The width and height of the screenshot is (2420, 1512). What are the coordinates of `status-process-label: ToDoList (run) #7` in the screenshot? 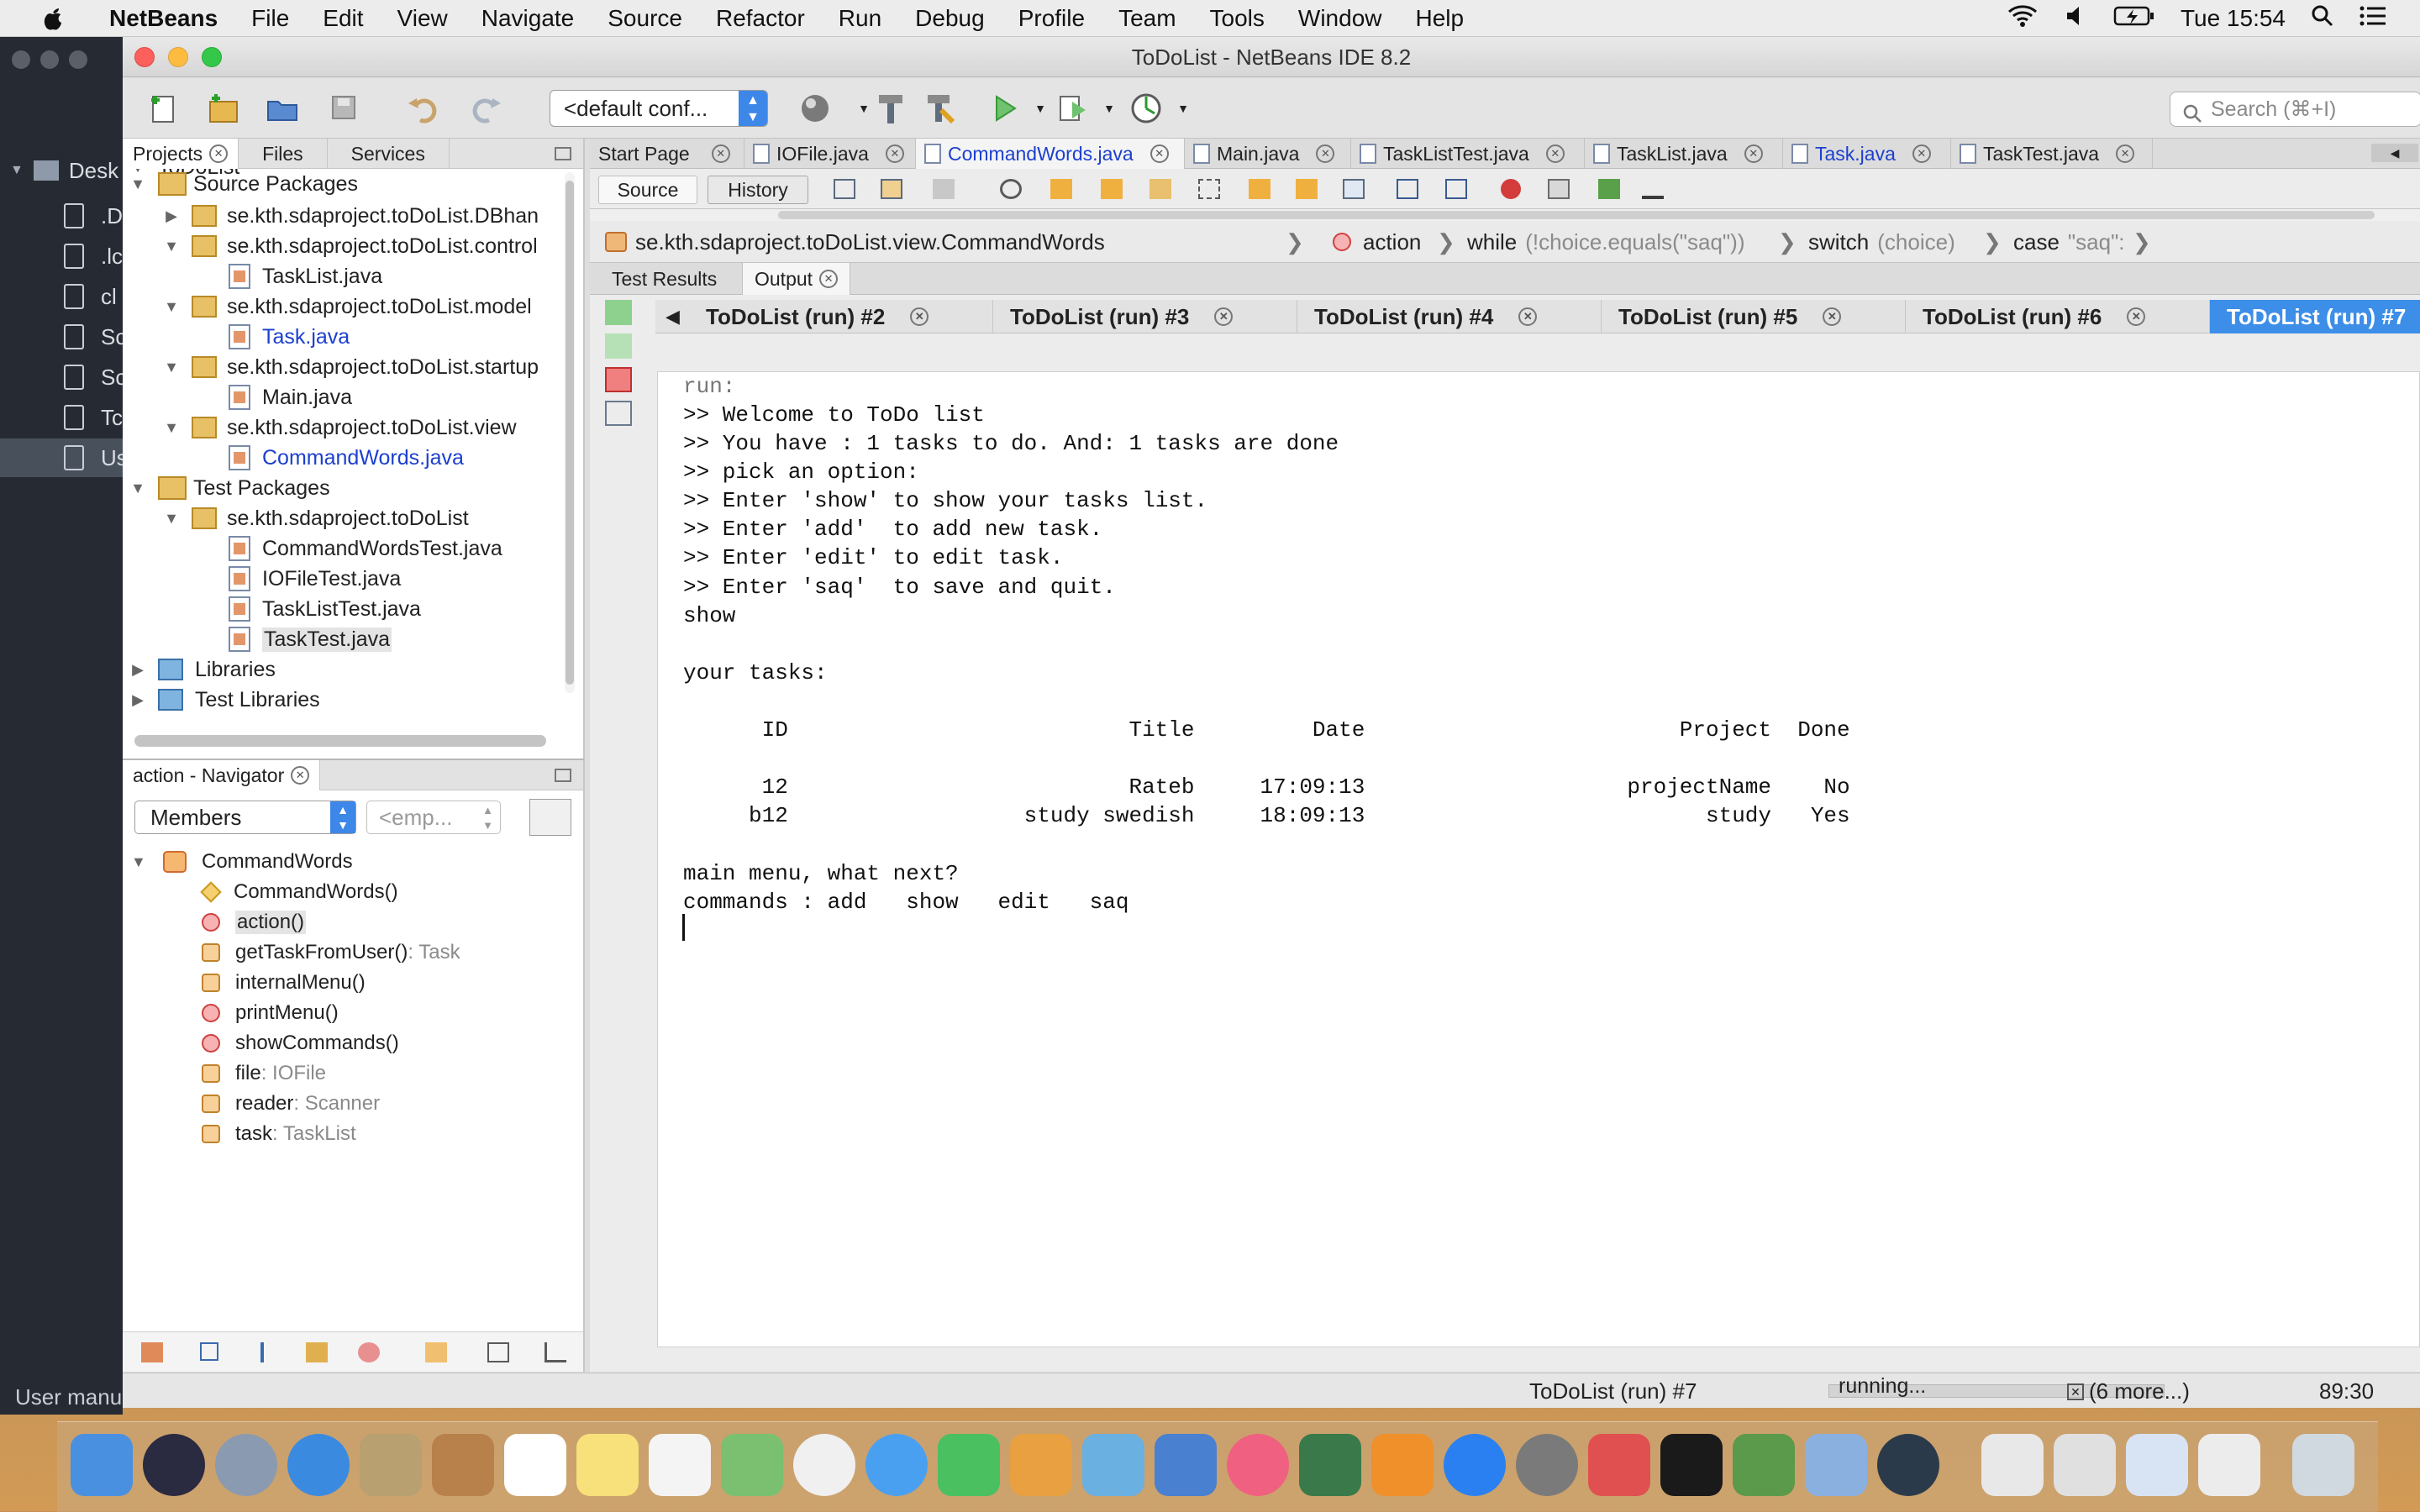 It's located at (1613, 1391).